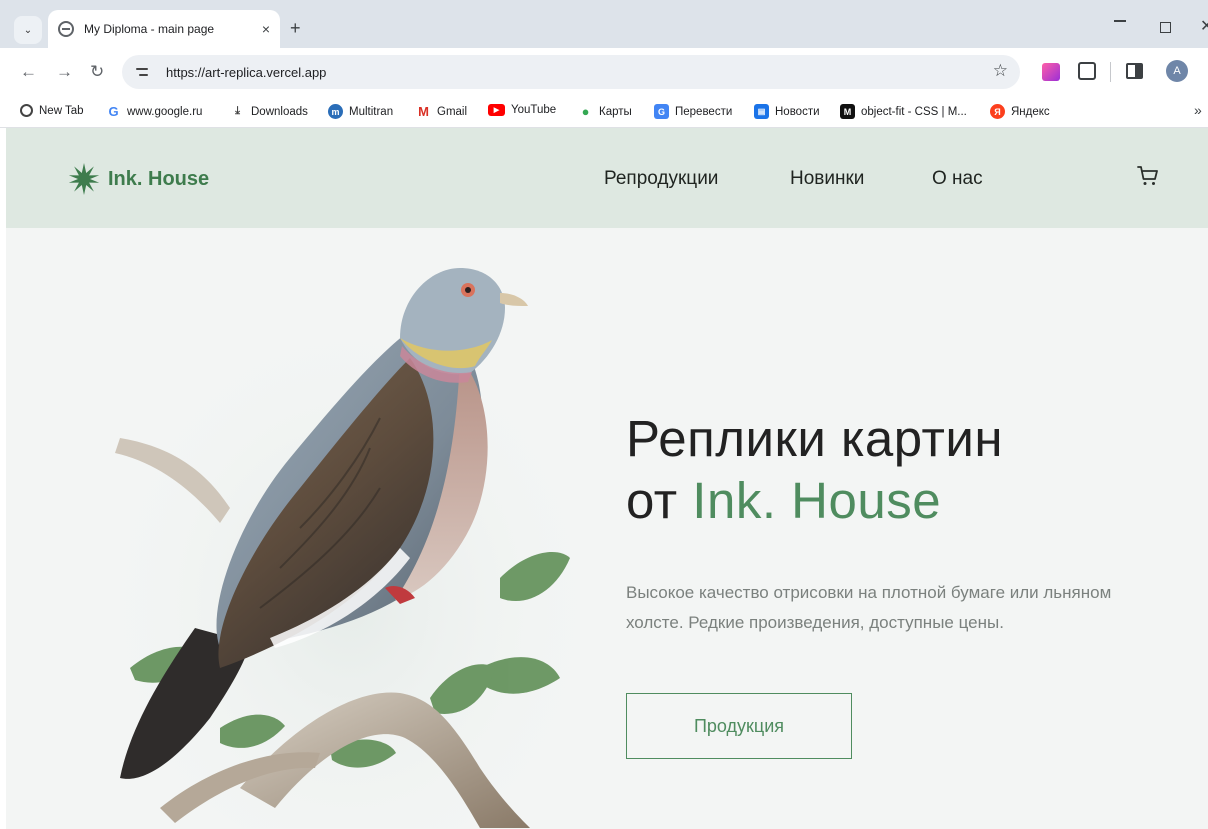  Describe the element at coordinates (847, 111) in the screenshot. I see `mdn-icon: M` at that location.